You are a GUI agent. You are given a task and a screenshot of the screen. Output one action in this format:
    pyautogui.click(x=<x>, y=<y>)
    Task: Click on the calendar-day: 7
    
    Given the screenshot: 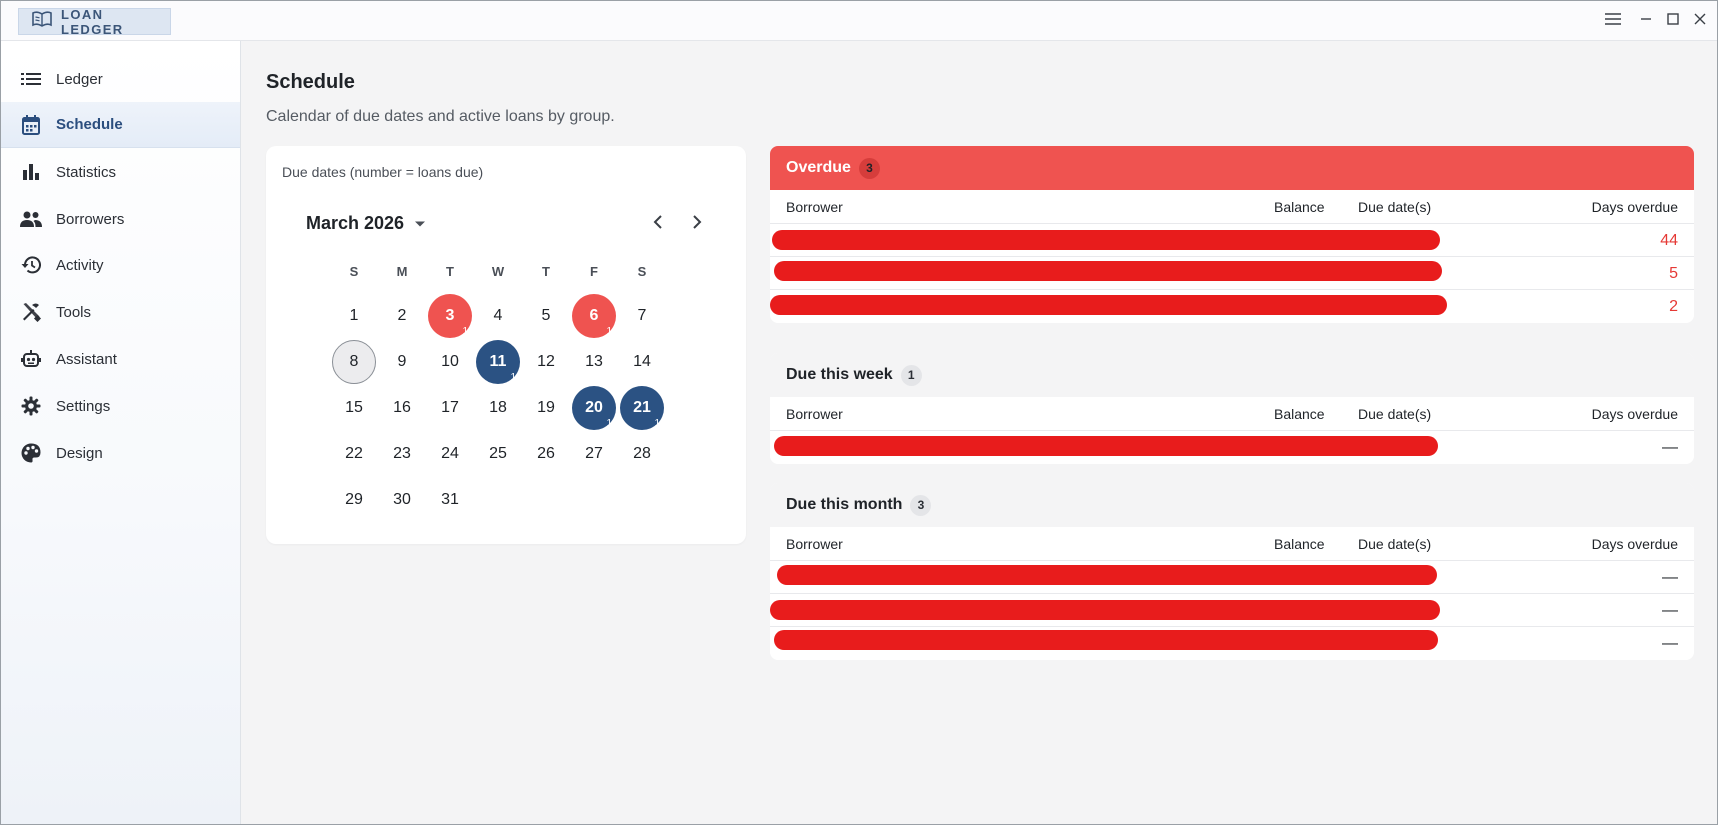 What is the action you would take?
    pyautogui.click(x=642, y=316)
    